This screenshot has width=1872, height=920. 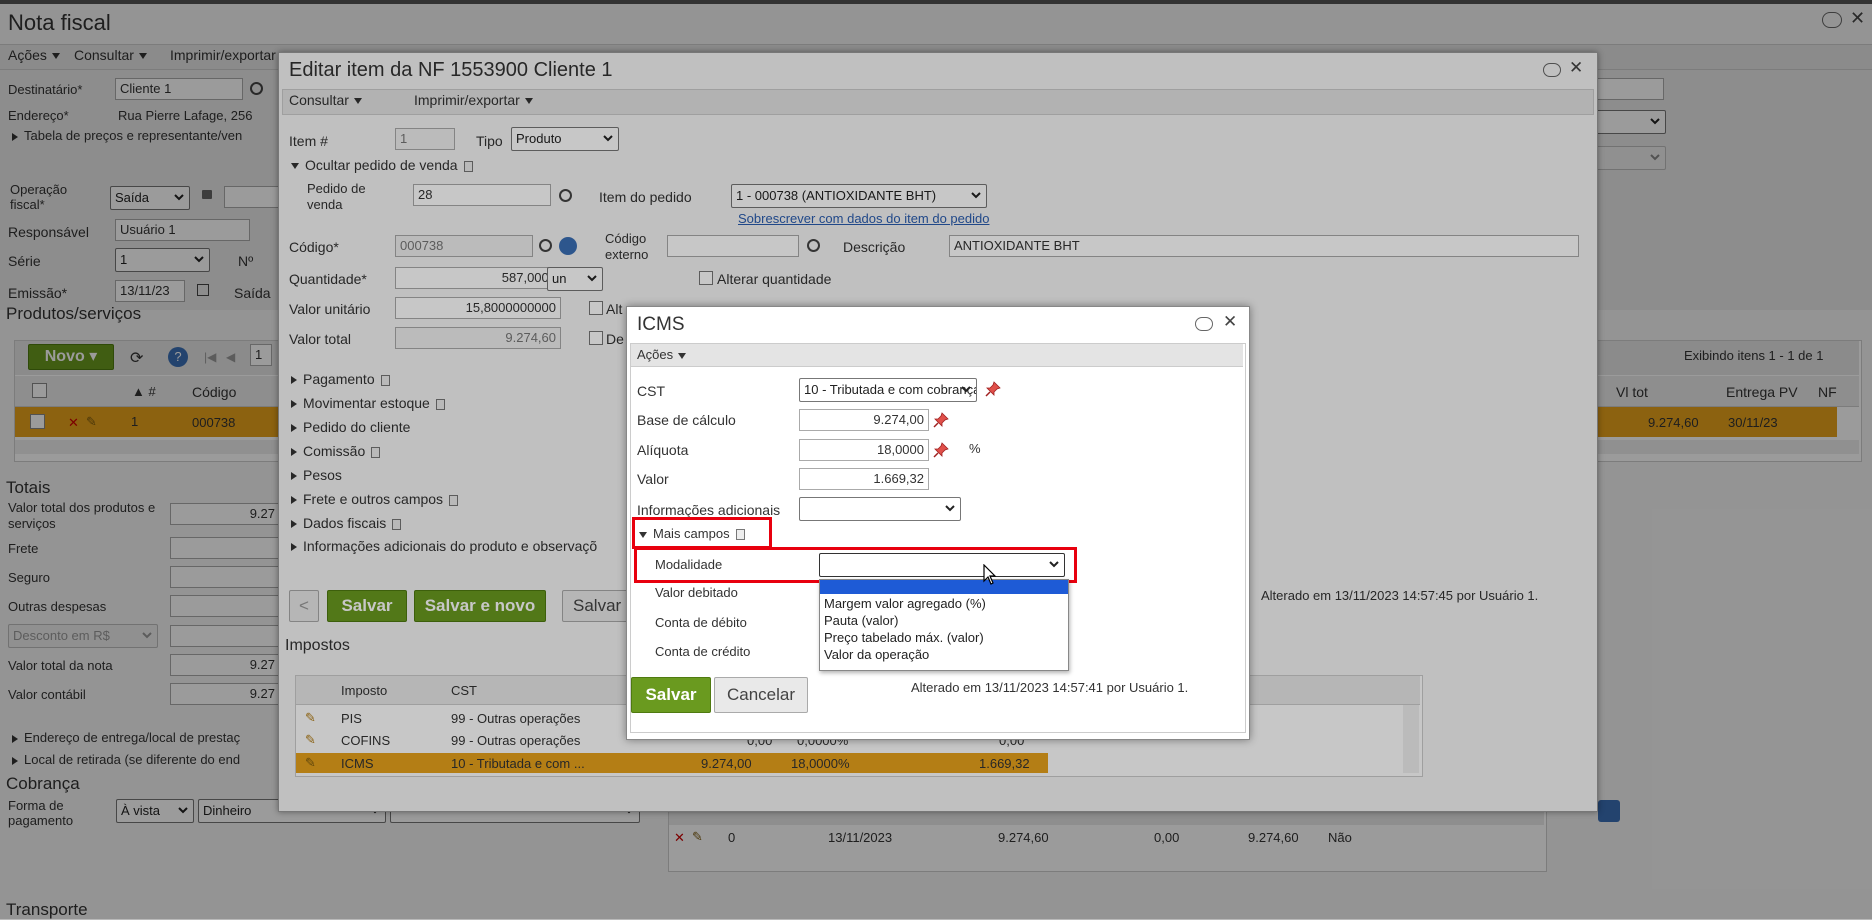 What do you see at coordinates (864, 450) in the screenshot?
I see `aliquota-field: 18,0000` at bounding box center [864, 450].